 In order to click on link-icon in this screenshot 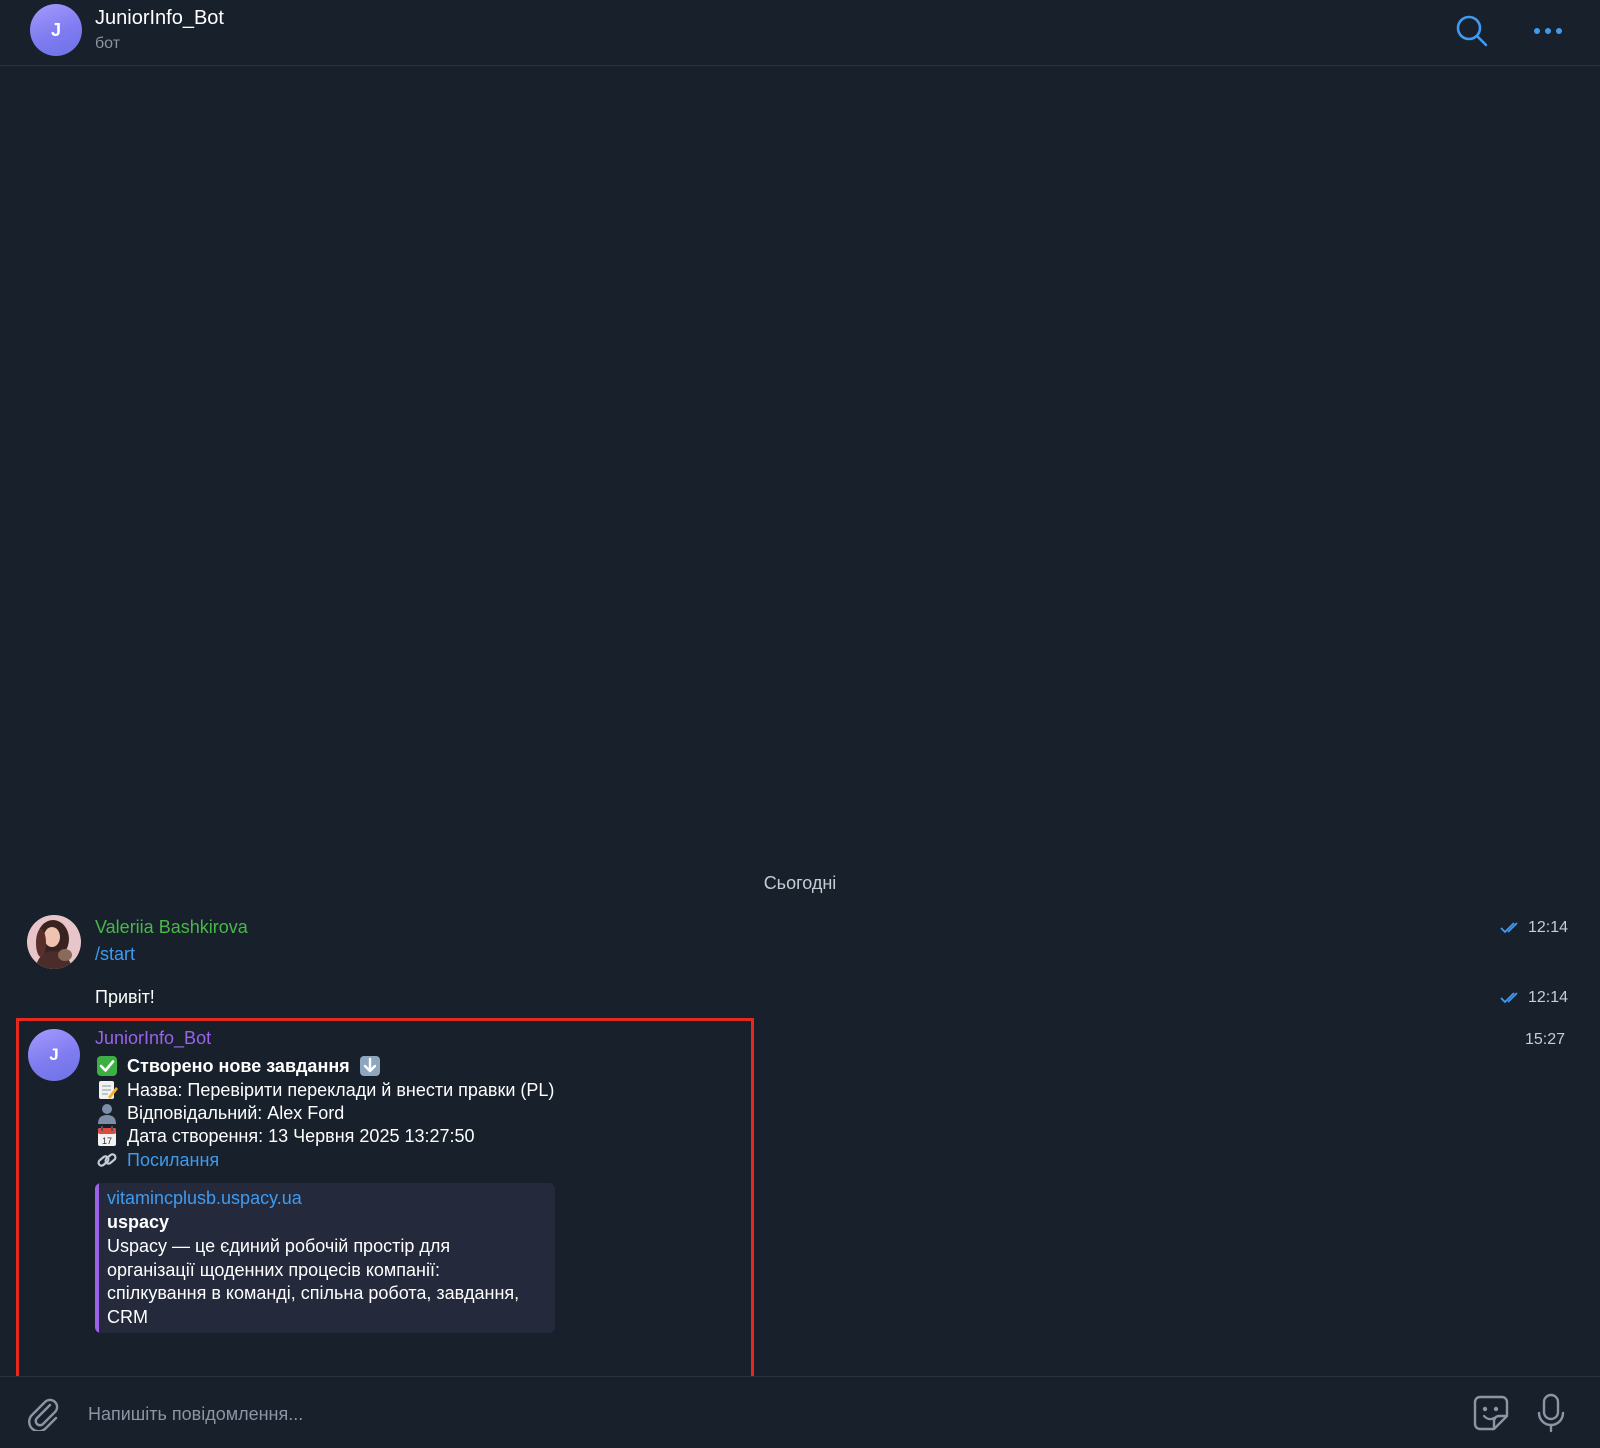, I will do `click(107, 1160)`.